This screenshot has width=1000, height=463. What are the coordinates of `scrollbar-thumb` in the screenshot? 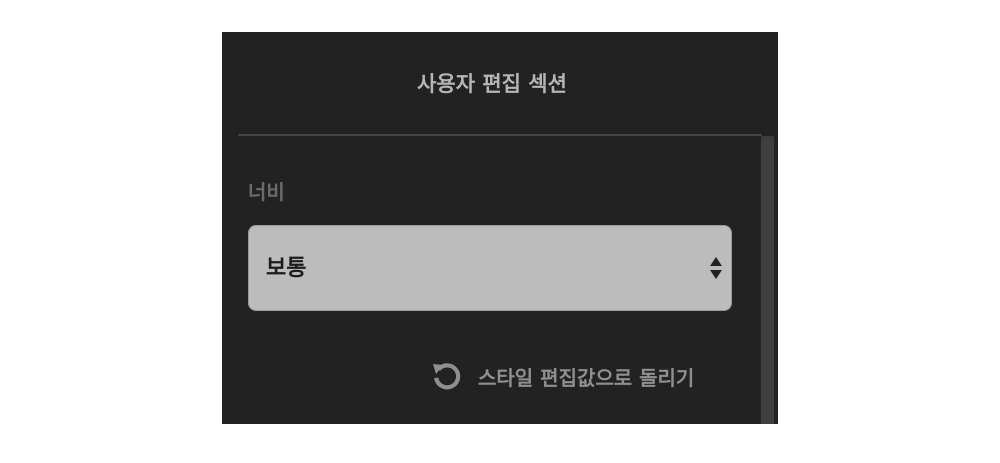 It's located at (767, 280).